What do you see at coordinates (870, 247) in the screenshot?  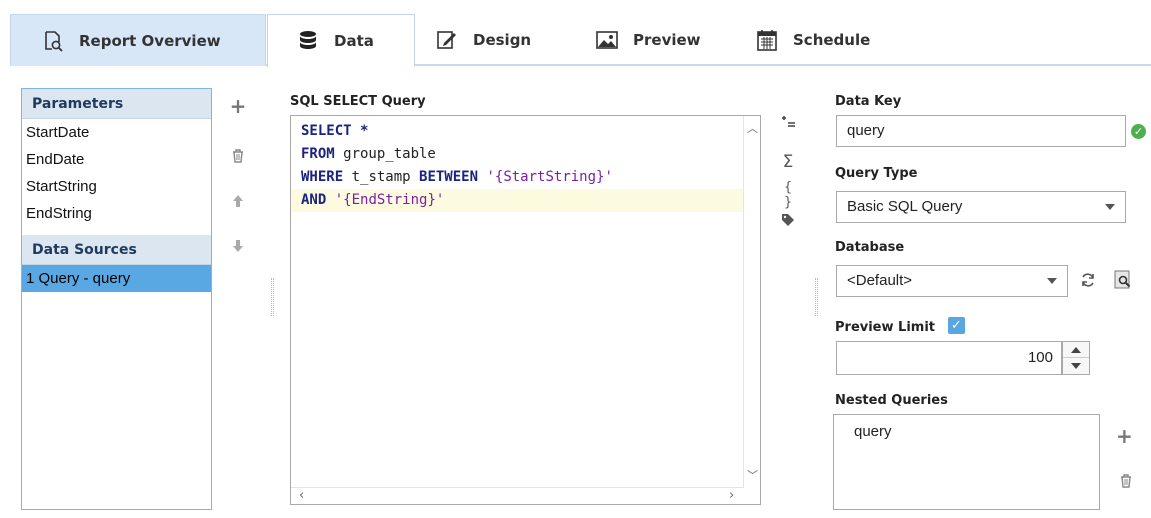 I see `database-label: Database` at bounding box center [870, 247].